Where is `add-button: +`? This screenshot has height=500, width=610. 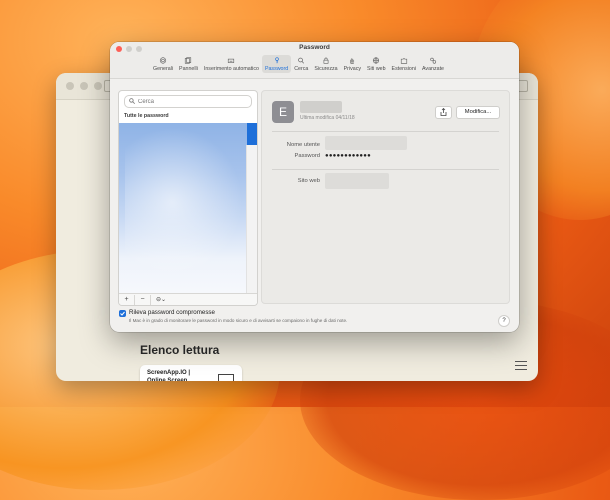
add-button: + is located at coordinates (127, 299).